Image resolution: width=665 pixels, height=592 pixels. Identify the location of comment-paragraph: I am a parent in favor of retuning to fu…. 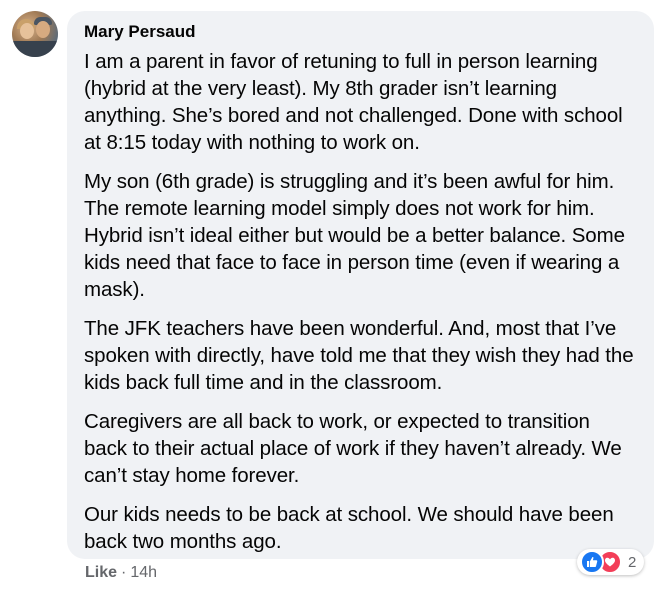
(353, 102).